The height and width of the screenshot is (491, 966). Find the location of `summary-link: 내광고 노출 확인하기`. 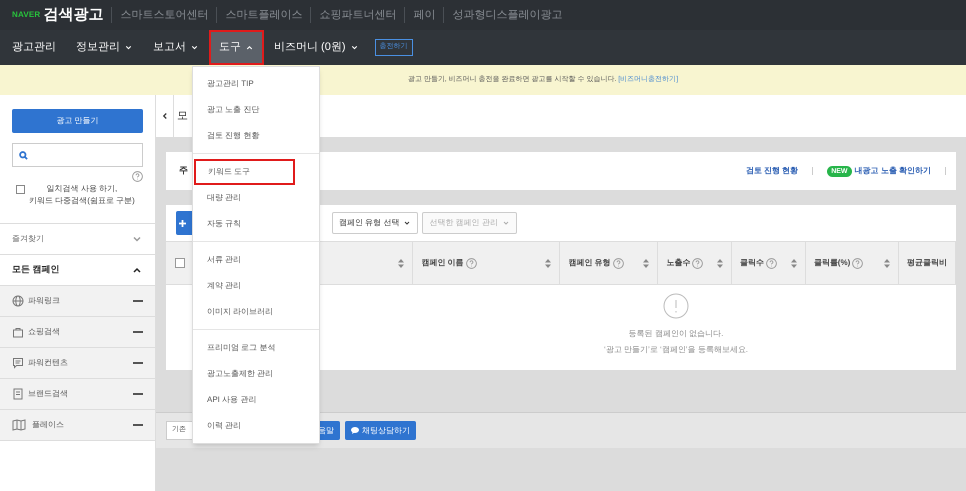

summary-link: 내광고 노출 확인하기 is located at coordinates (892, 171).